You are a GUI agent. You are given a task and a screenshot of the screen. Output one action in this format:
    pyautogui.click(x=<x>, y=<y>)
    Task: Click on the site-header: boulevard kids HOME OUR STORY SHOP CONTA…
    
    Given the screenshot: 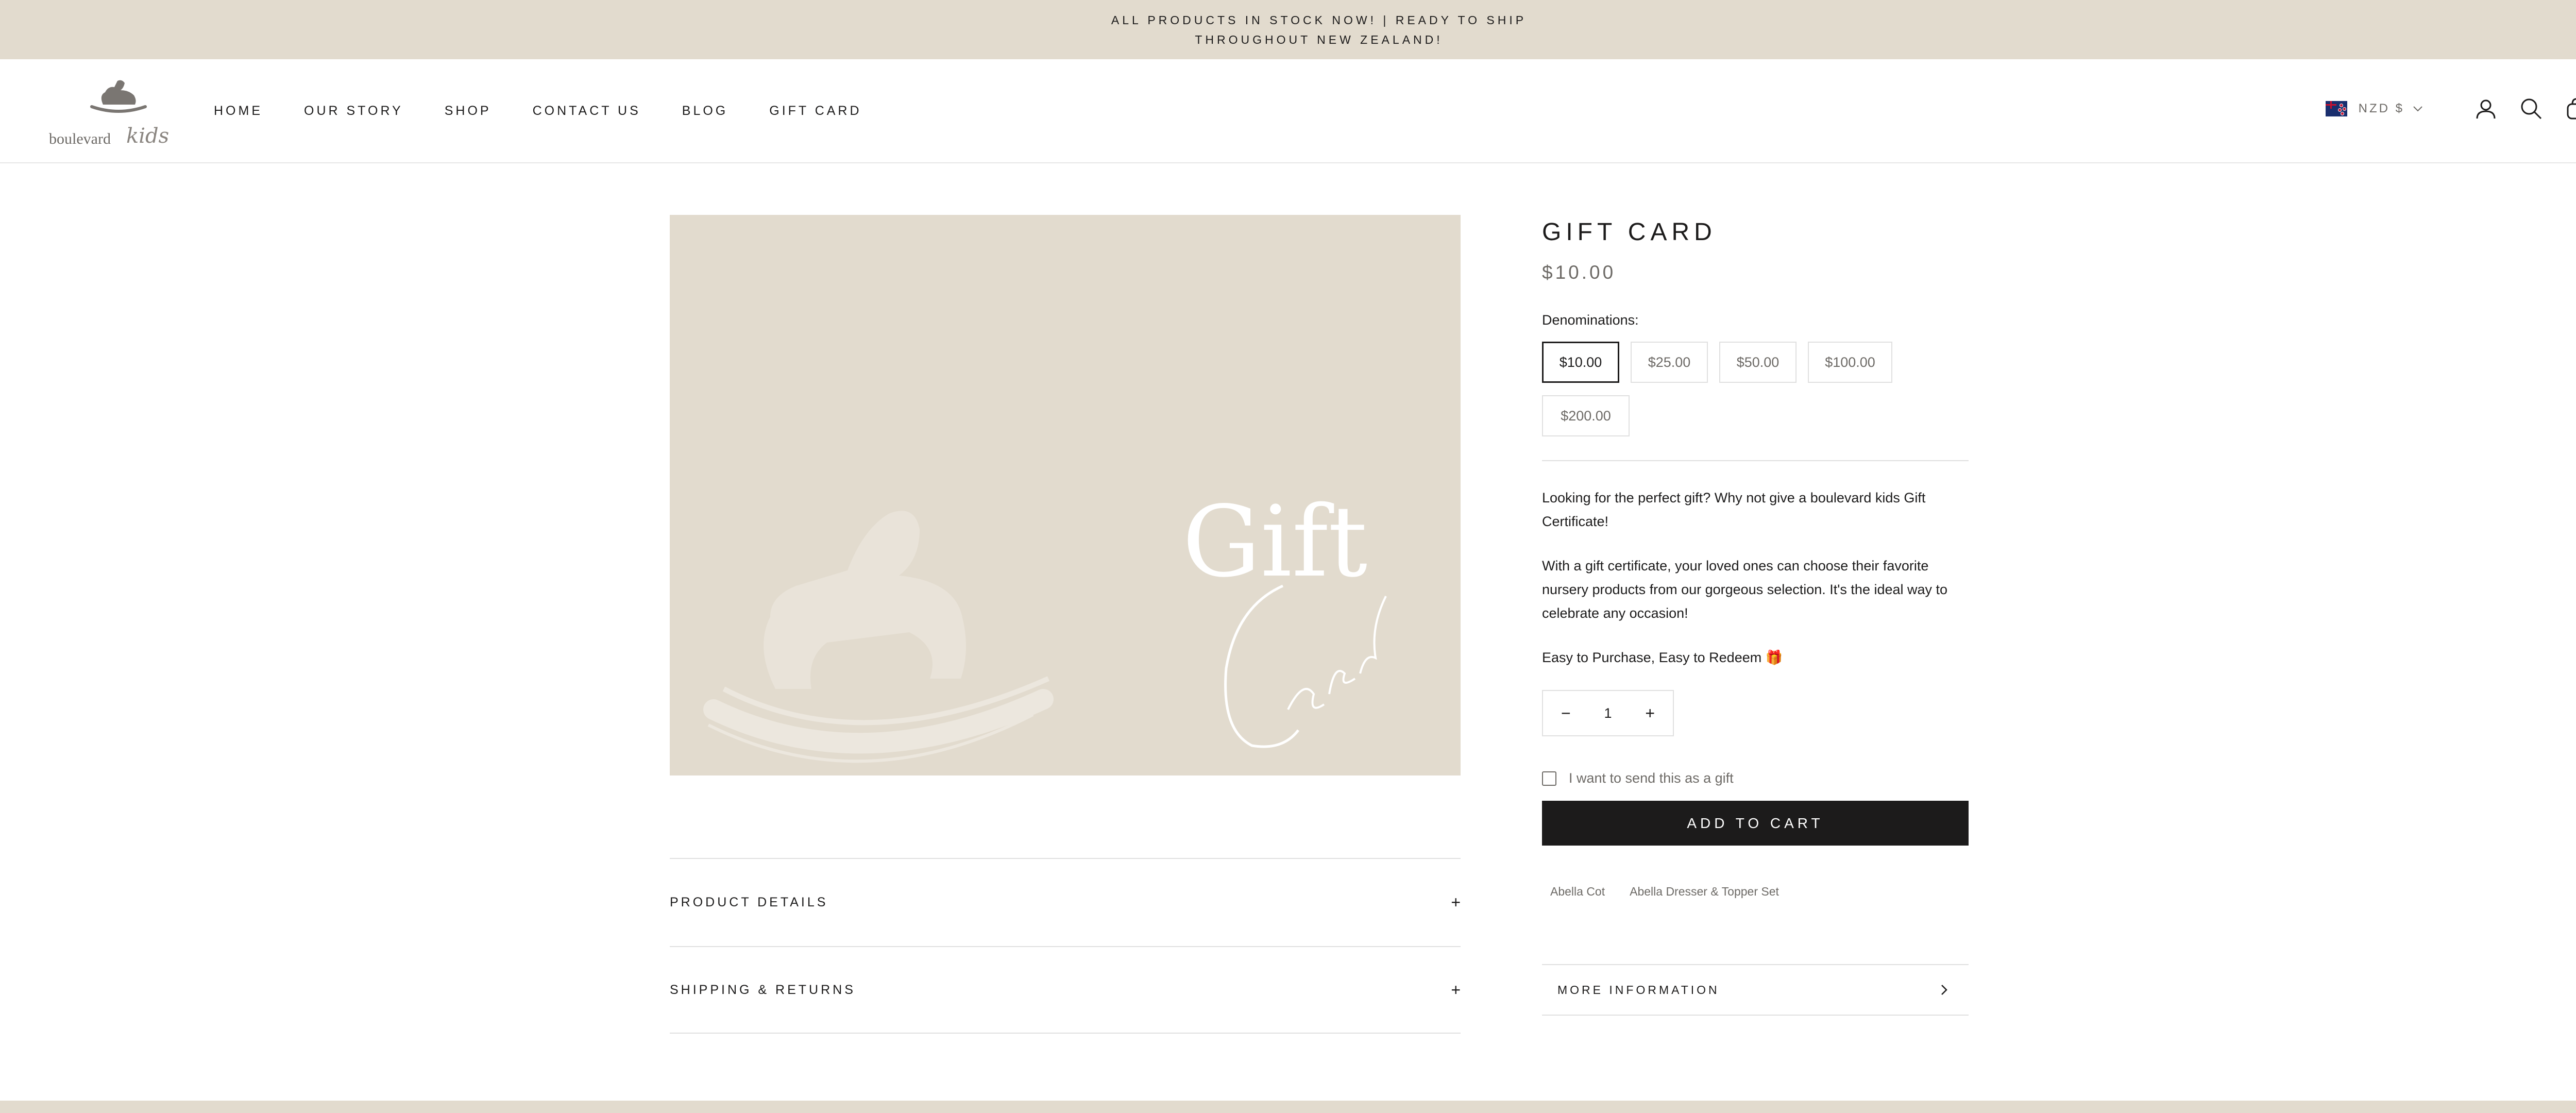 What is the action you would take?
    pyautogui.click(x=1288, y=111)
    